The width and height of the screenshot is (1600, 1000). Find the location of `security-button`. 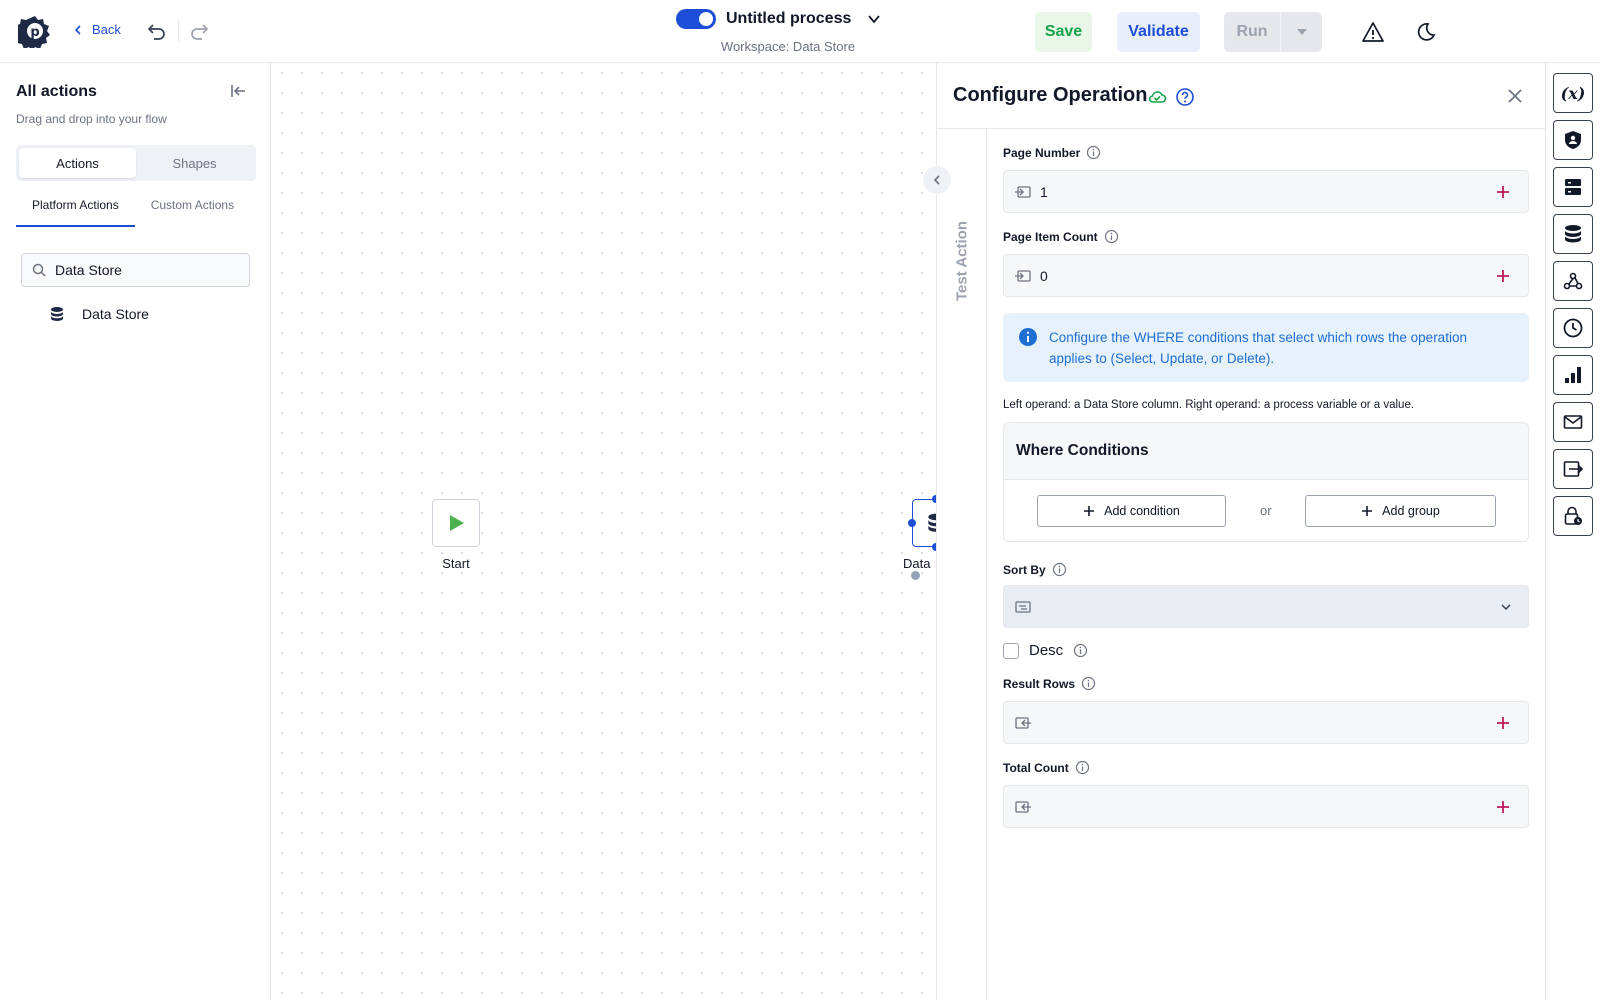

security-button is located at coordinates (1573, 140).